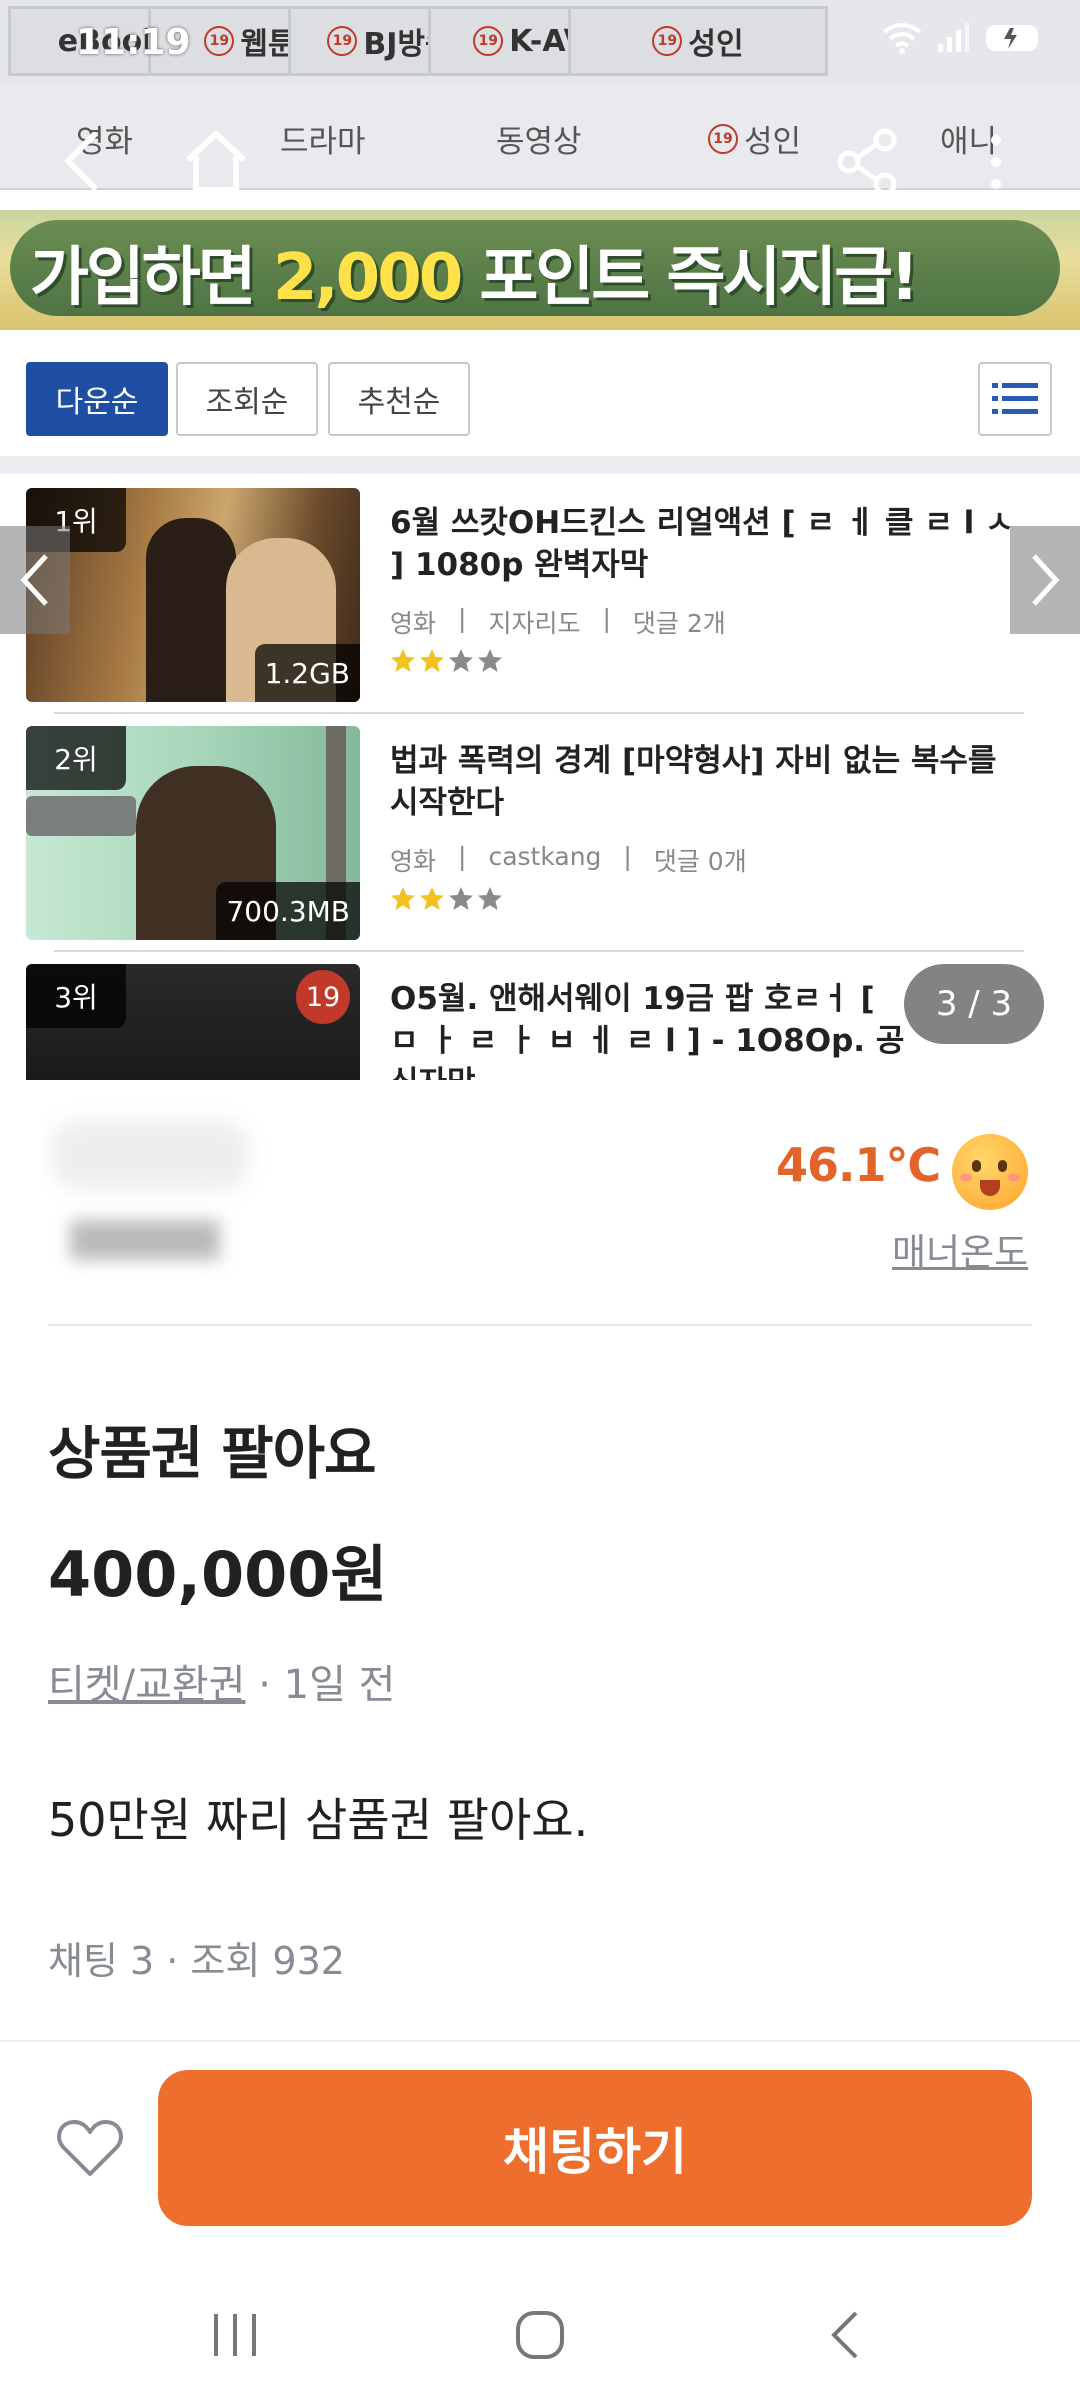  I want to click on sort-recommend: 추천순, so click(399, 399).